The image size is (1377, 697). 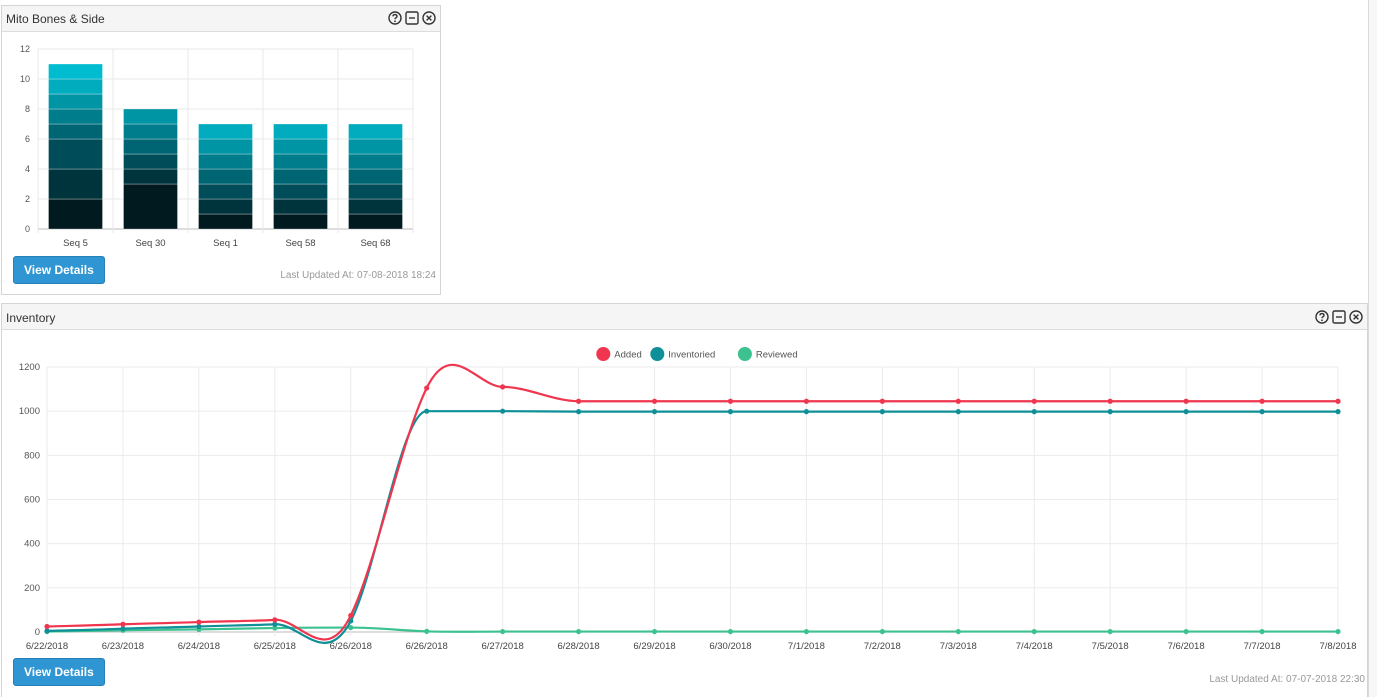 What do you see at coordinates (27, 199) in the screenshot?
I see `y-tick-label: 2` at bounding box center [27, 199].